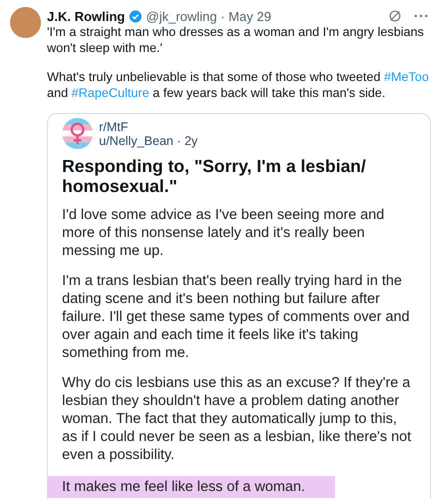  What do you see at coordinates (236, 317) in the screenshot?
I see `post-paragraph: I'm a trans lesbian that's been really trying hard in the dating scene and it's been nothing but failure after failure. I'll get these same types of comments over and over again and each time it feels like it's taking something from me.` at bounding box center [236, 317].